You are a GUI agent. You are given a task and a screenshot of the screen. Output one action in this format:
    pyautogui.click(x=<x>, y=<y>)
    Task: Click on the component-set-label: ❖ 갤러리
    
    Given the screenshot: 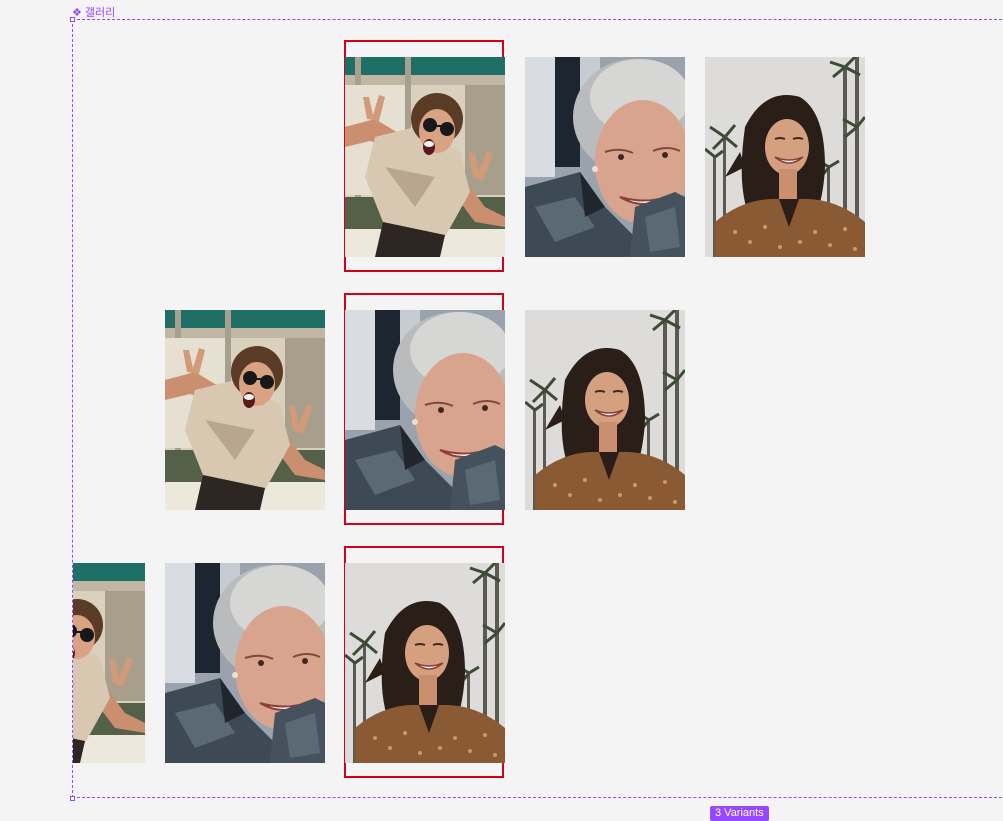 What is the action you would take?
    pyautogui.click(x=93, y=12)
    